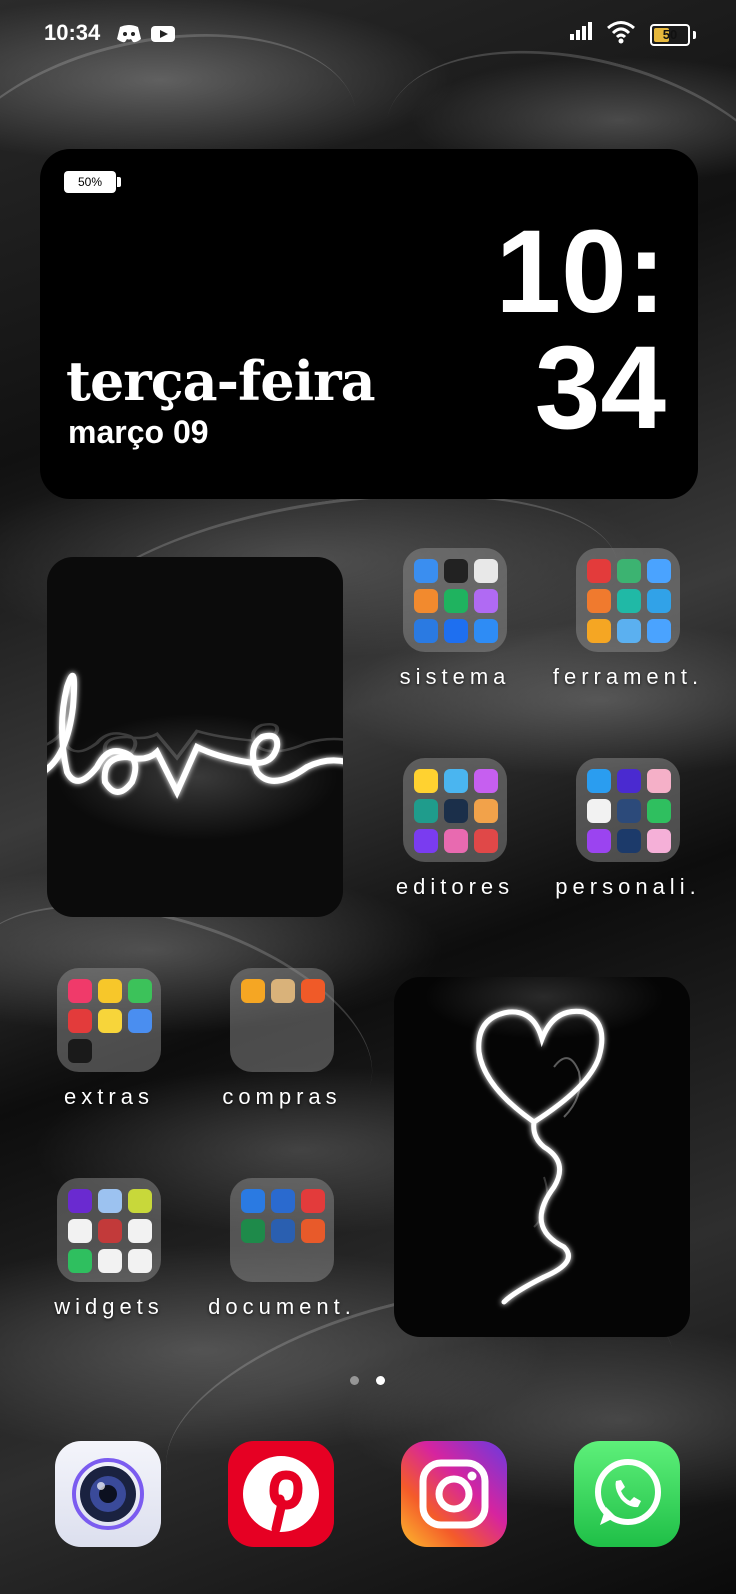  I want to click on youtube-icon, so click(163, 36).